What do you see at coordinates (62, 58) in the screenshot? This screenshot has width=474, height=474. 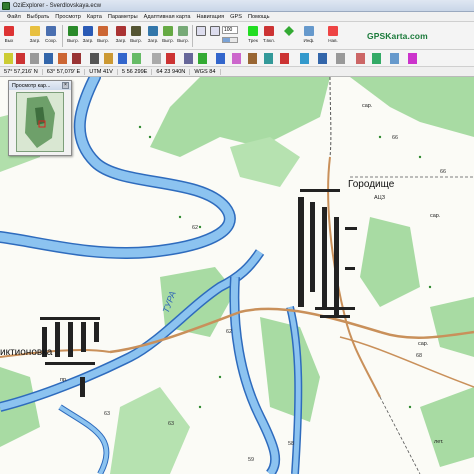 I see `route-icon` at bounding box center [62, 58].